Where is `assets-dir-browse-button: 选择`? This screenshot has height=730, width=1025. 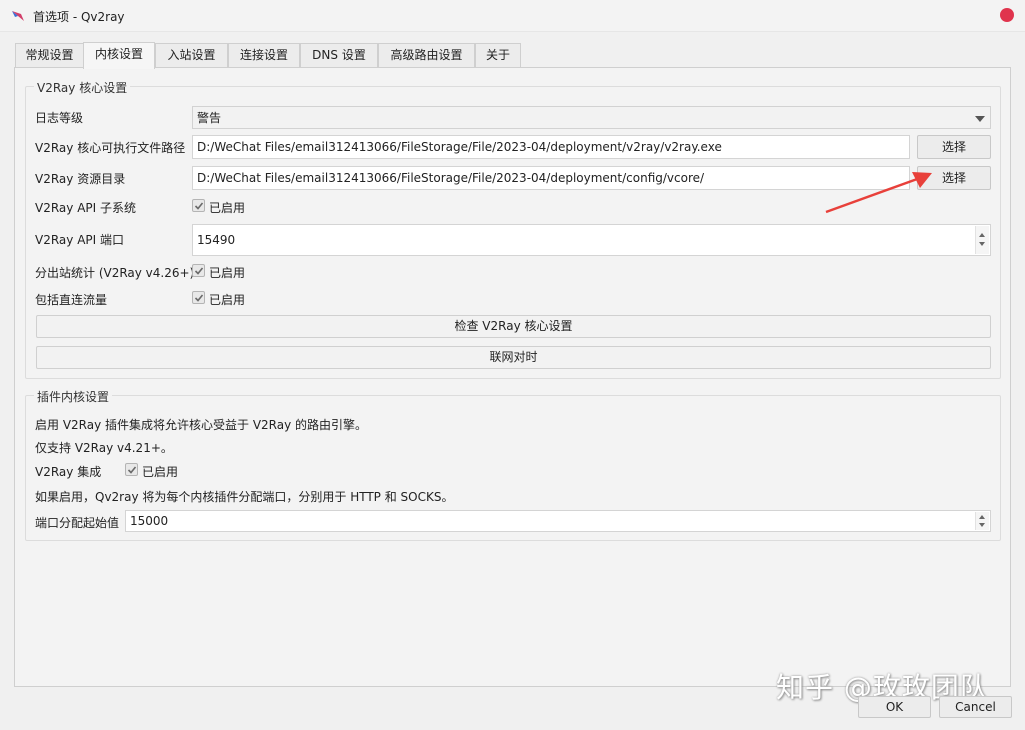 assets-dir-browse-button: 选择 is located at coordinates (954, 178).